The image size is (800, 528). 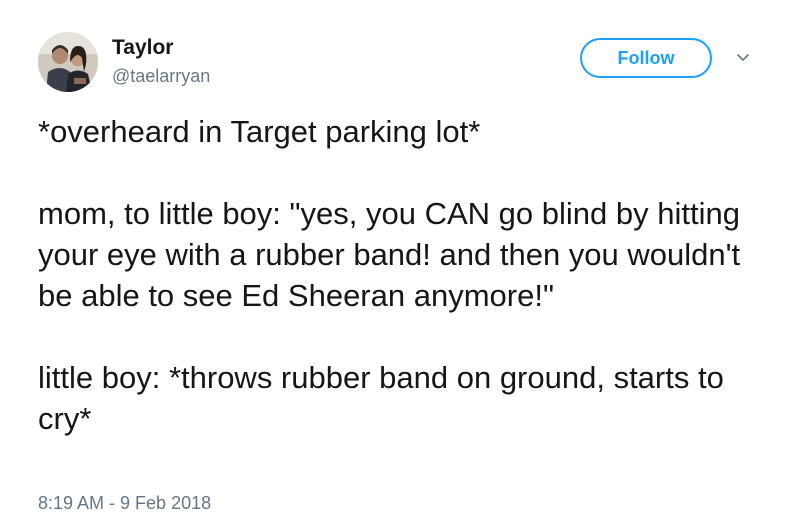 What do you see at coordinates (142, 48) in the screenshot?
I see `author-display-name: Taylor` at bounding box center [142, 48].